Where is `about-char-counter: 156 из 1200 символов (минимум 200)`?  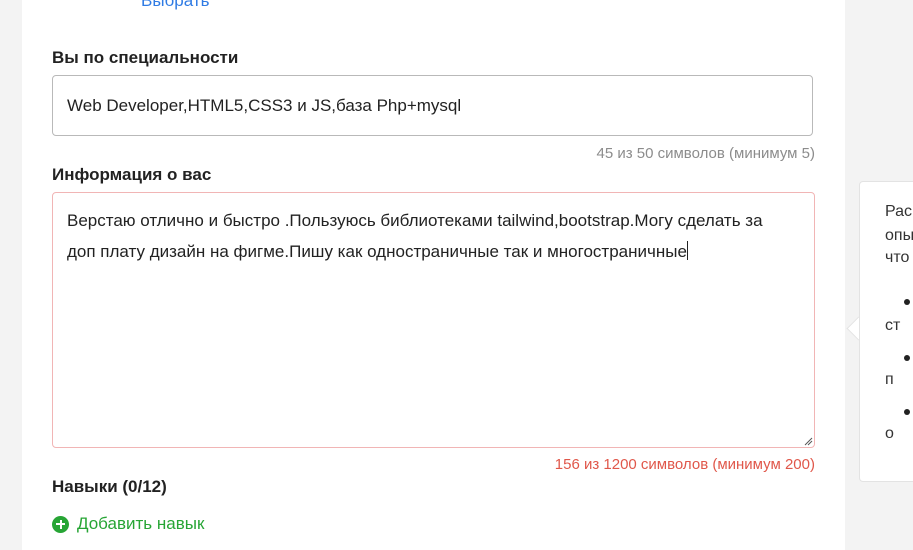 about-char-counter: 156 из 1200 символов (минимум 200) is located at coordinates (684, 464).